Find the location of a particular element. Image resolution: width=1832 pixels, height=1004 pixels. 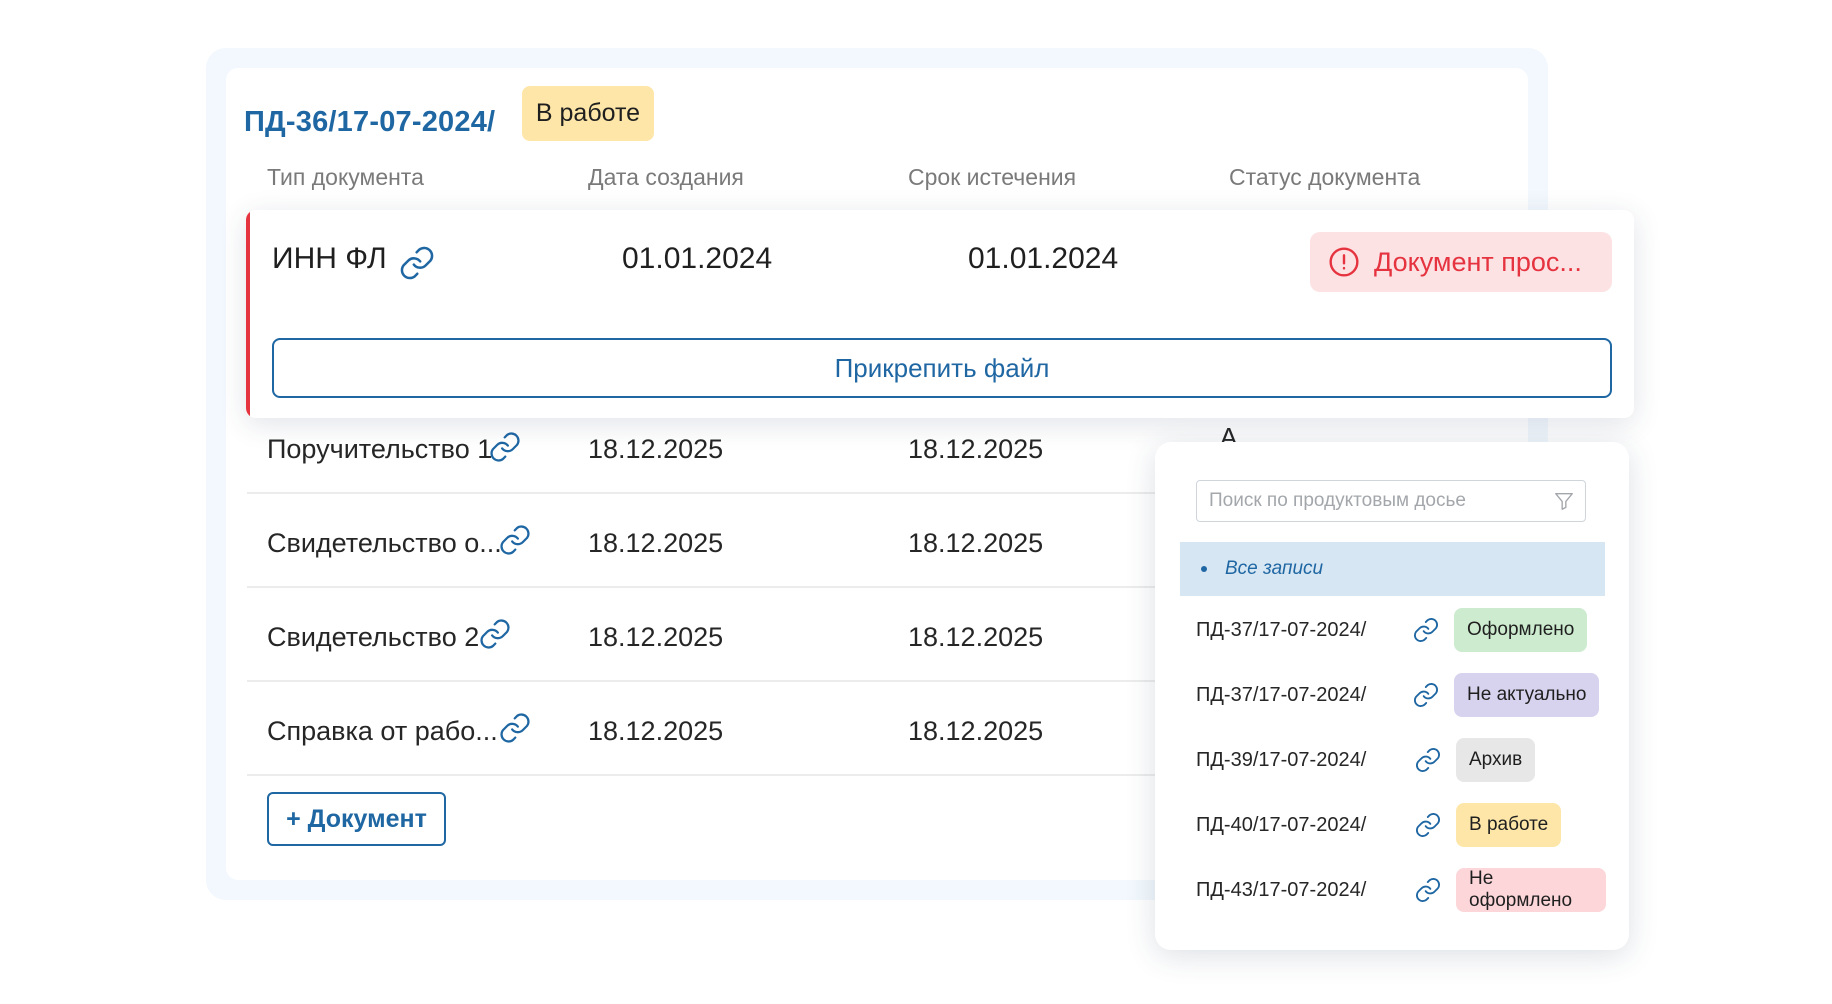

status-badge: Оформлено is located at coordinates (1521, 630).